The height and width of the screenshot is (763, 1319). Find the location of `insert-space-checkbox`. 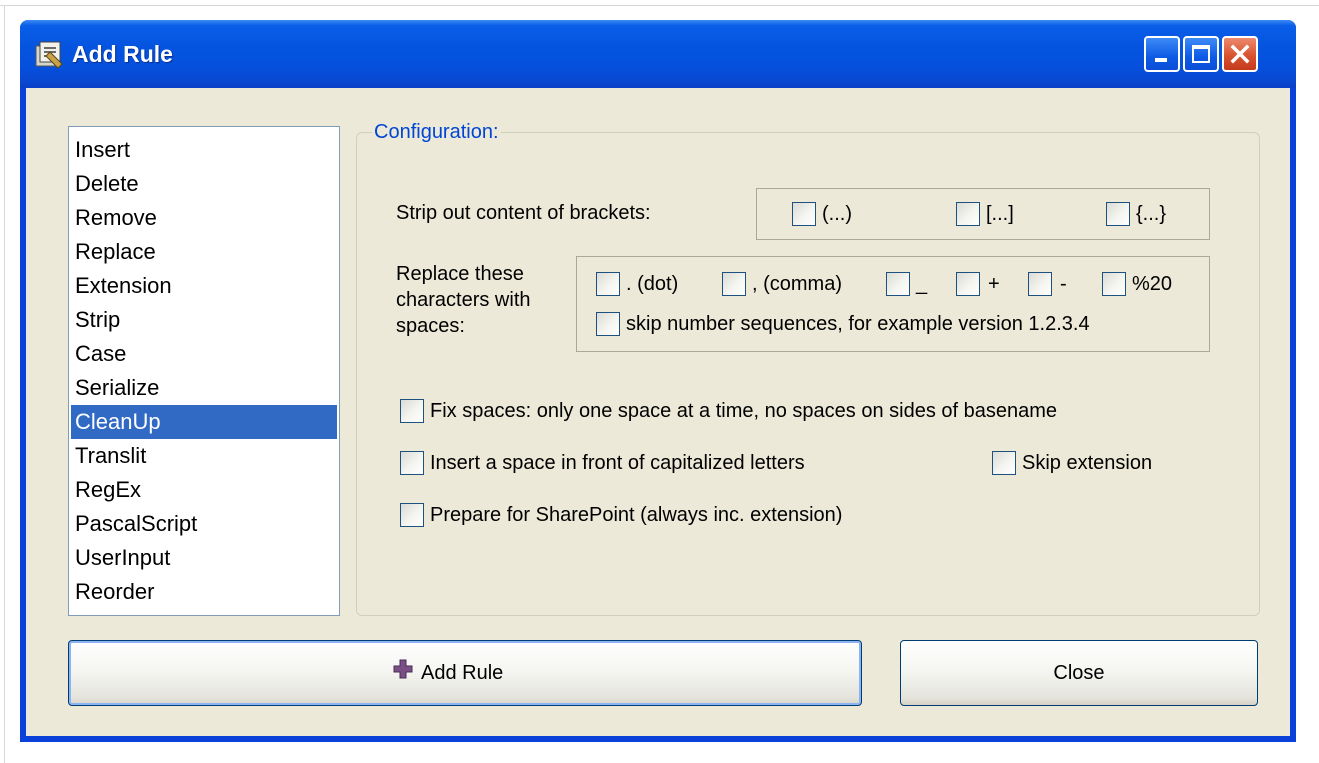

insert-space-checkbox is located at coordinates (412, 463).